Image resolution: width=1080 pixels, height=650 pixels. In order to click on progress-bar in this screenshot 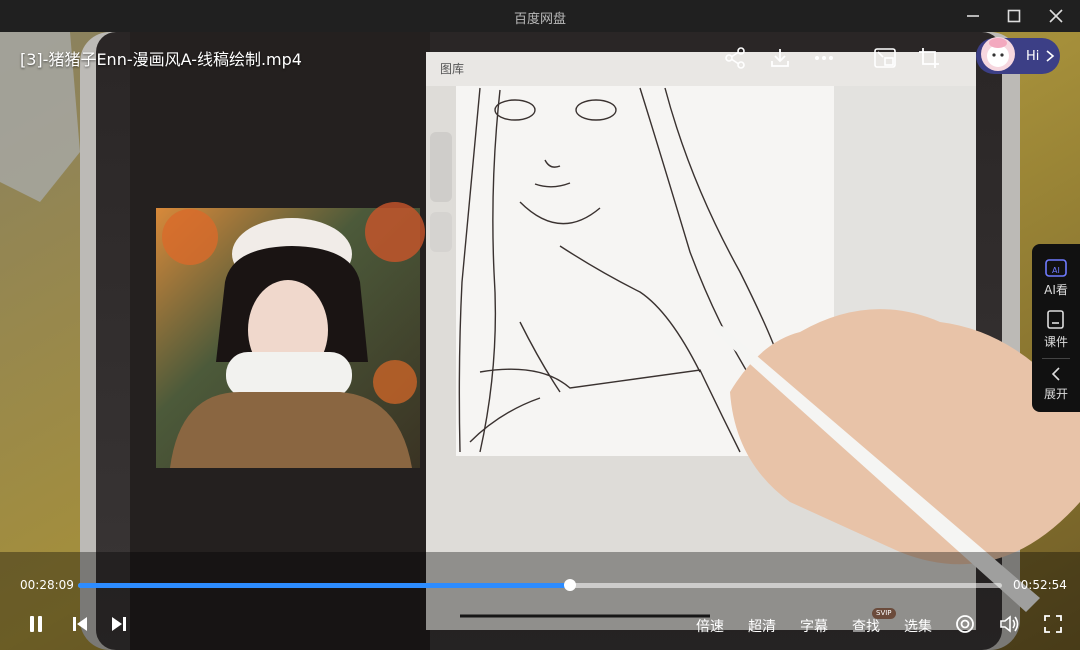, I will do `click(540, 585)`.